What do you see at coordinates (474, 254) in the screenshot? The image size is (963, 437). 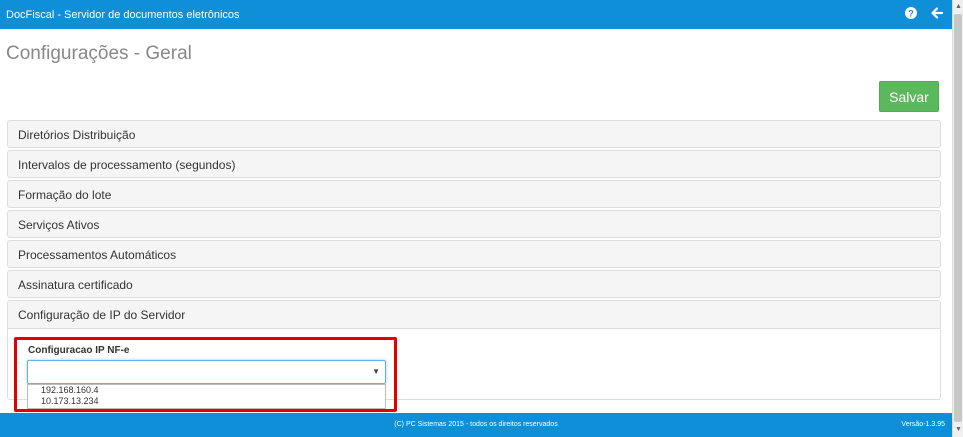 I see `panel-processamentos-automaticos: Processamentos Automáticos` at bounding box center [474, 254].